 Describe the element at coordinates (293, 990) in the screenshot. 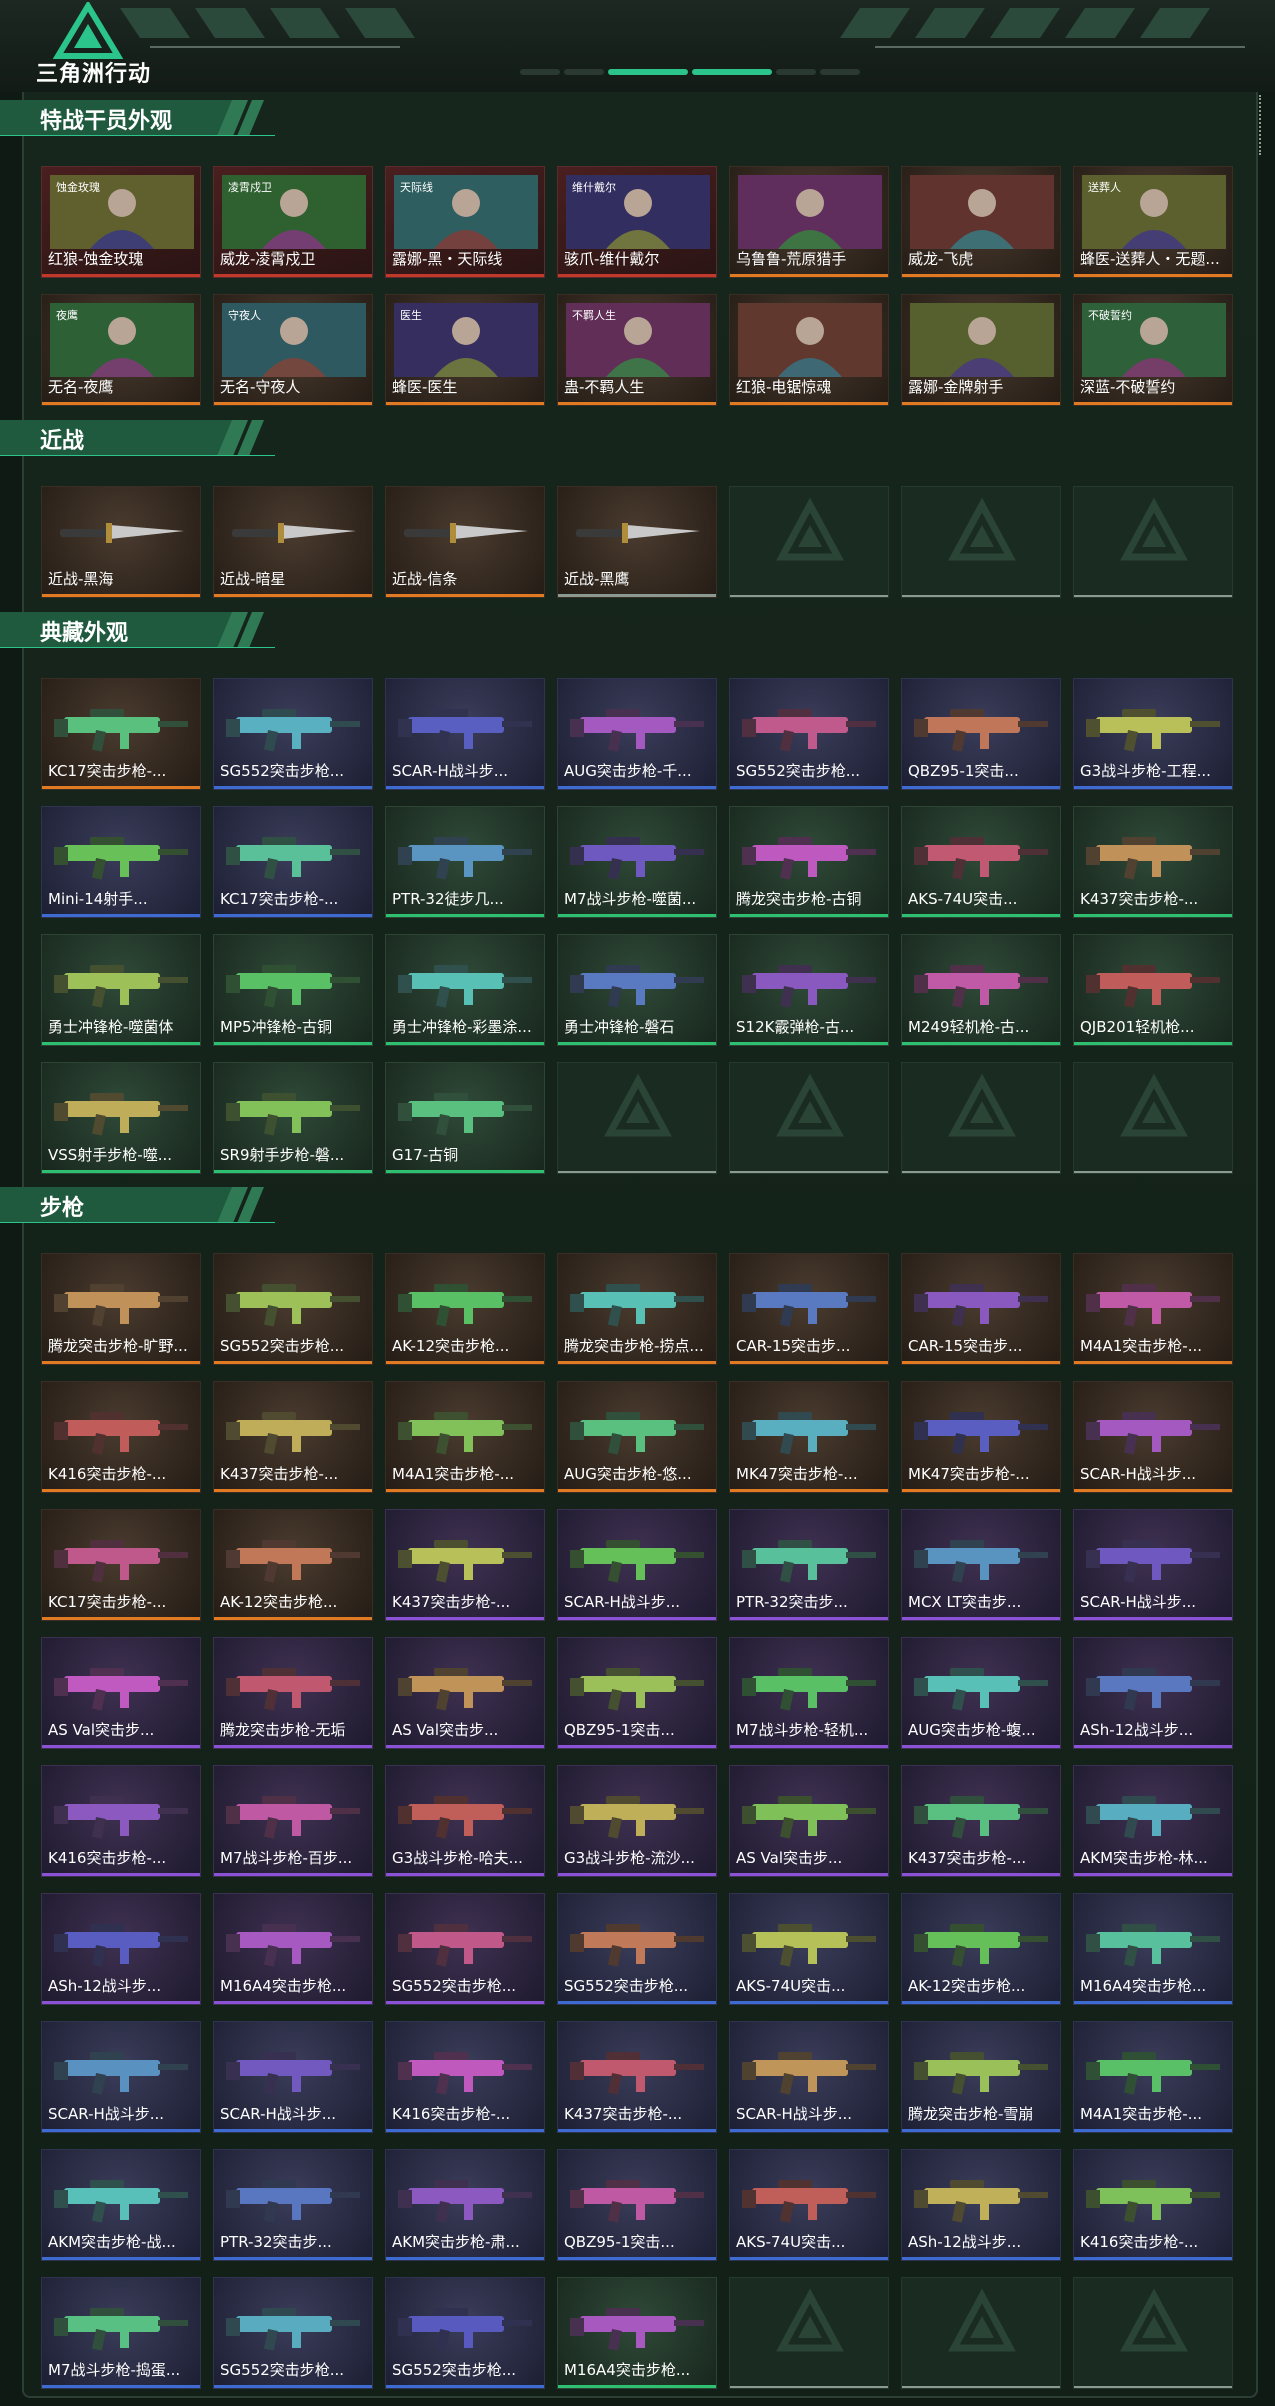

I see `weapon-skin-card: MP5冲锋枪-古铜` at that location.